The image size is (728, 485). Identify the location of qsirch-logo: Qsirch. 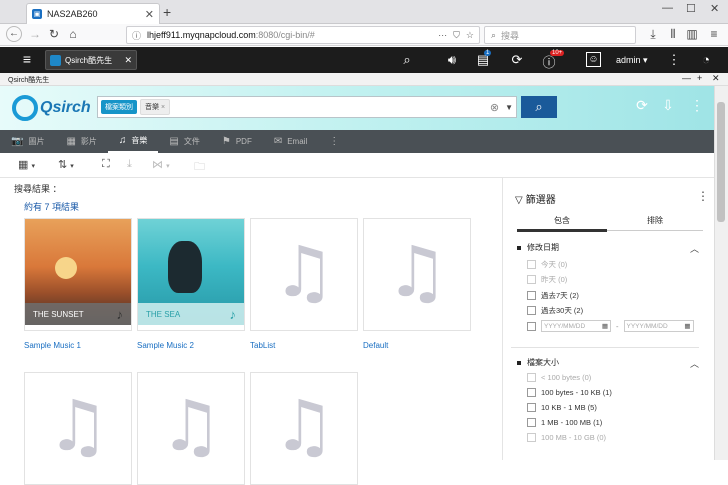
(51, 108).